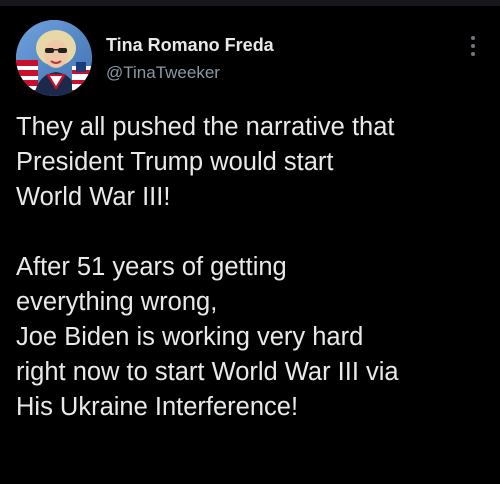 The width and height of the screenshot is (500, 484). What do you see at coordinates (473, 38) in the screenshot?
I see `more-vertical-icon` at bounding box center [473, 38].